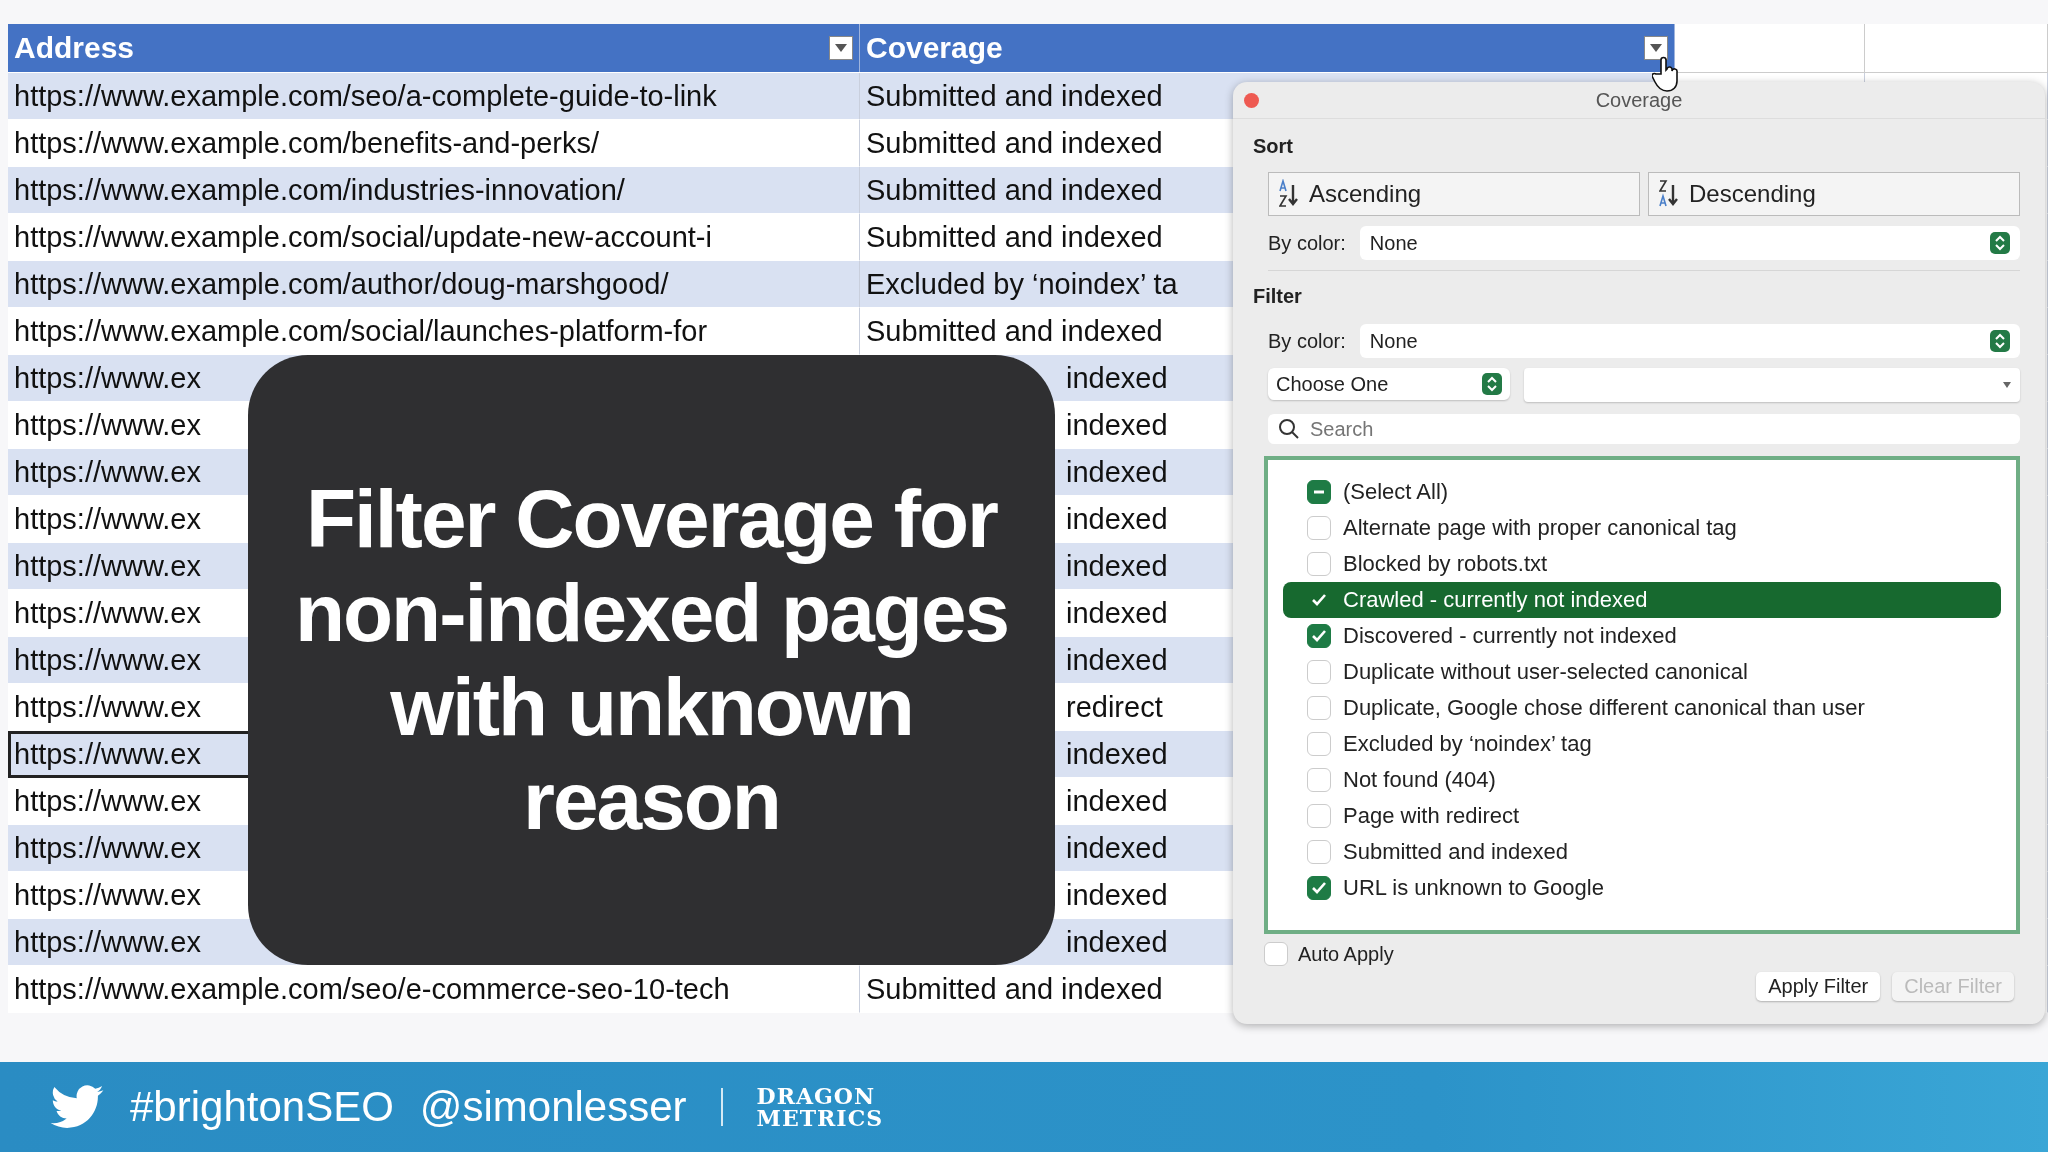  Describe the element at coordinates (1772, 385) in the screenshot. I see `value-combo-field` at that location.